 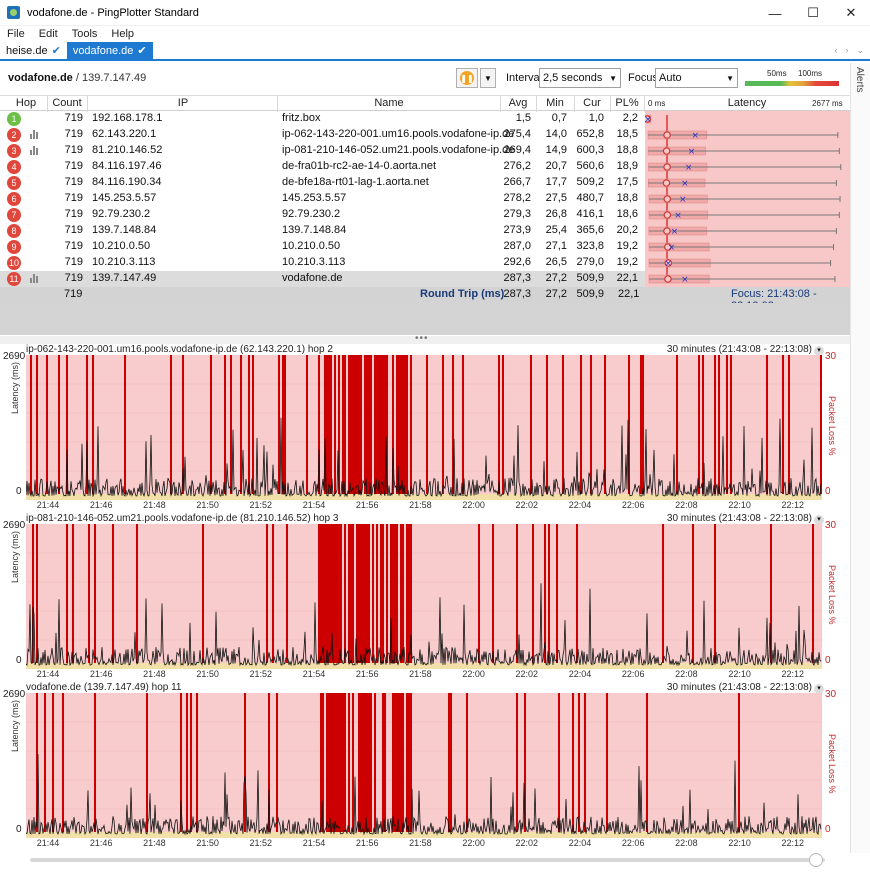 What do you see at coordinates (592, 103) in the screenshot?
I see `col-cur: Cur` at bounding box center [592, 103].